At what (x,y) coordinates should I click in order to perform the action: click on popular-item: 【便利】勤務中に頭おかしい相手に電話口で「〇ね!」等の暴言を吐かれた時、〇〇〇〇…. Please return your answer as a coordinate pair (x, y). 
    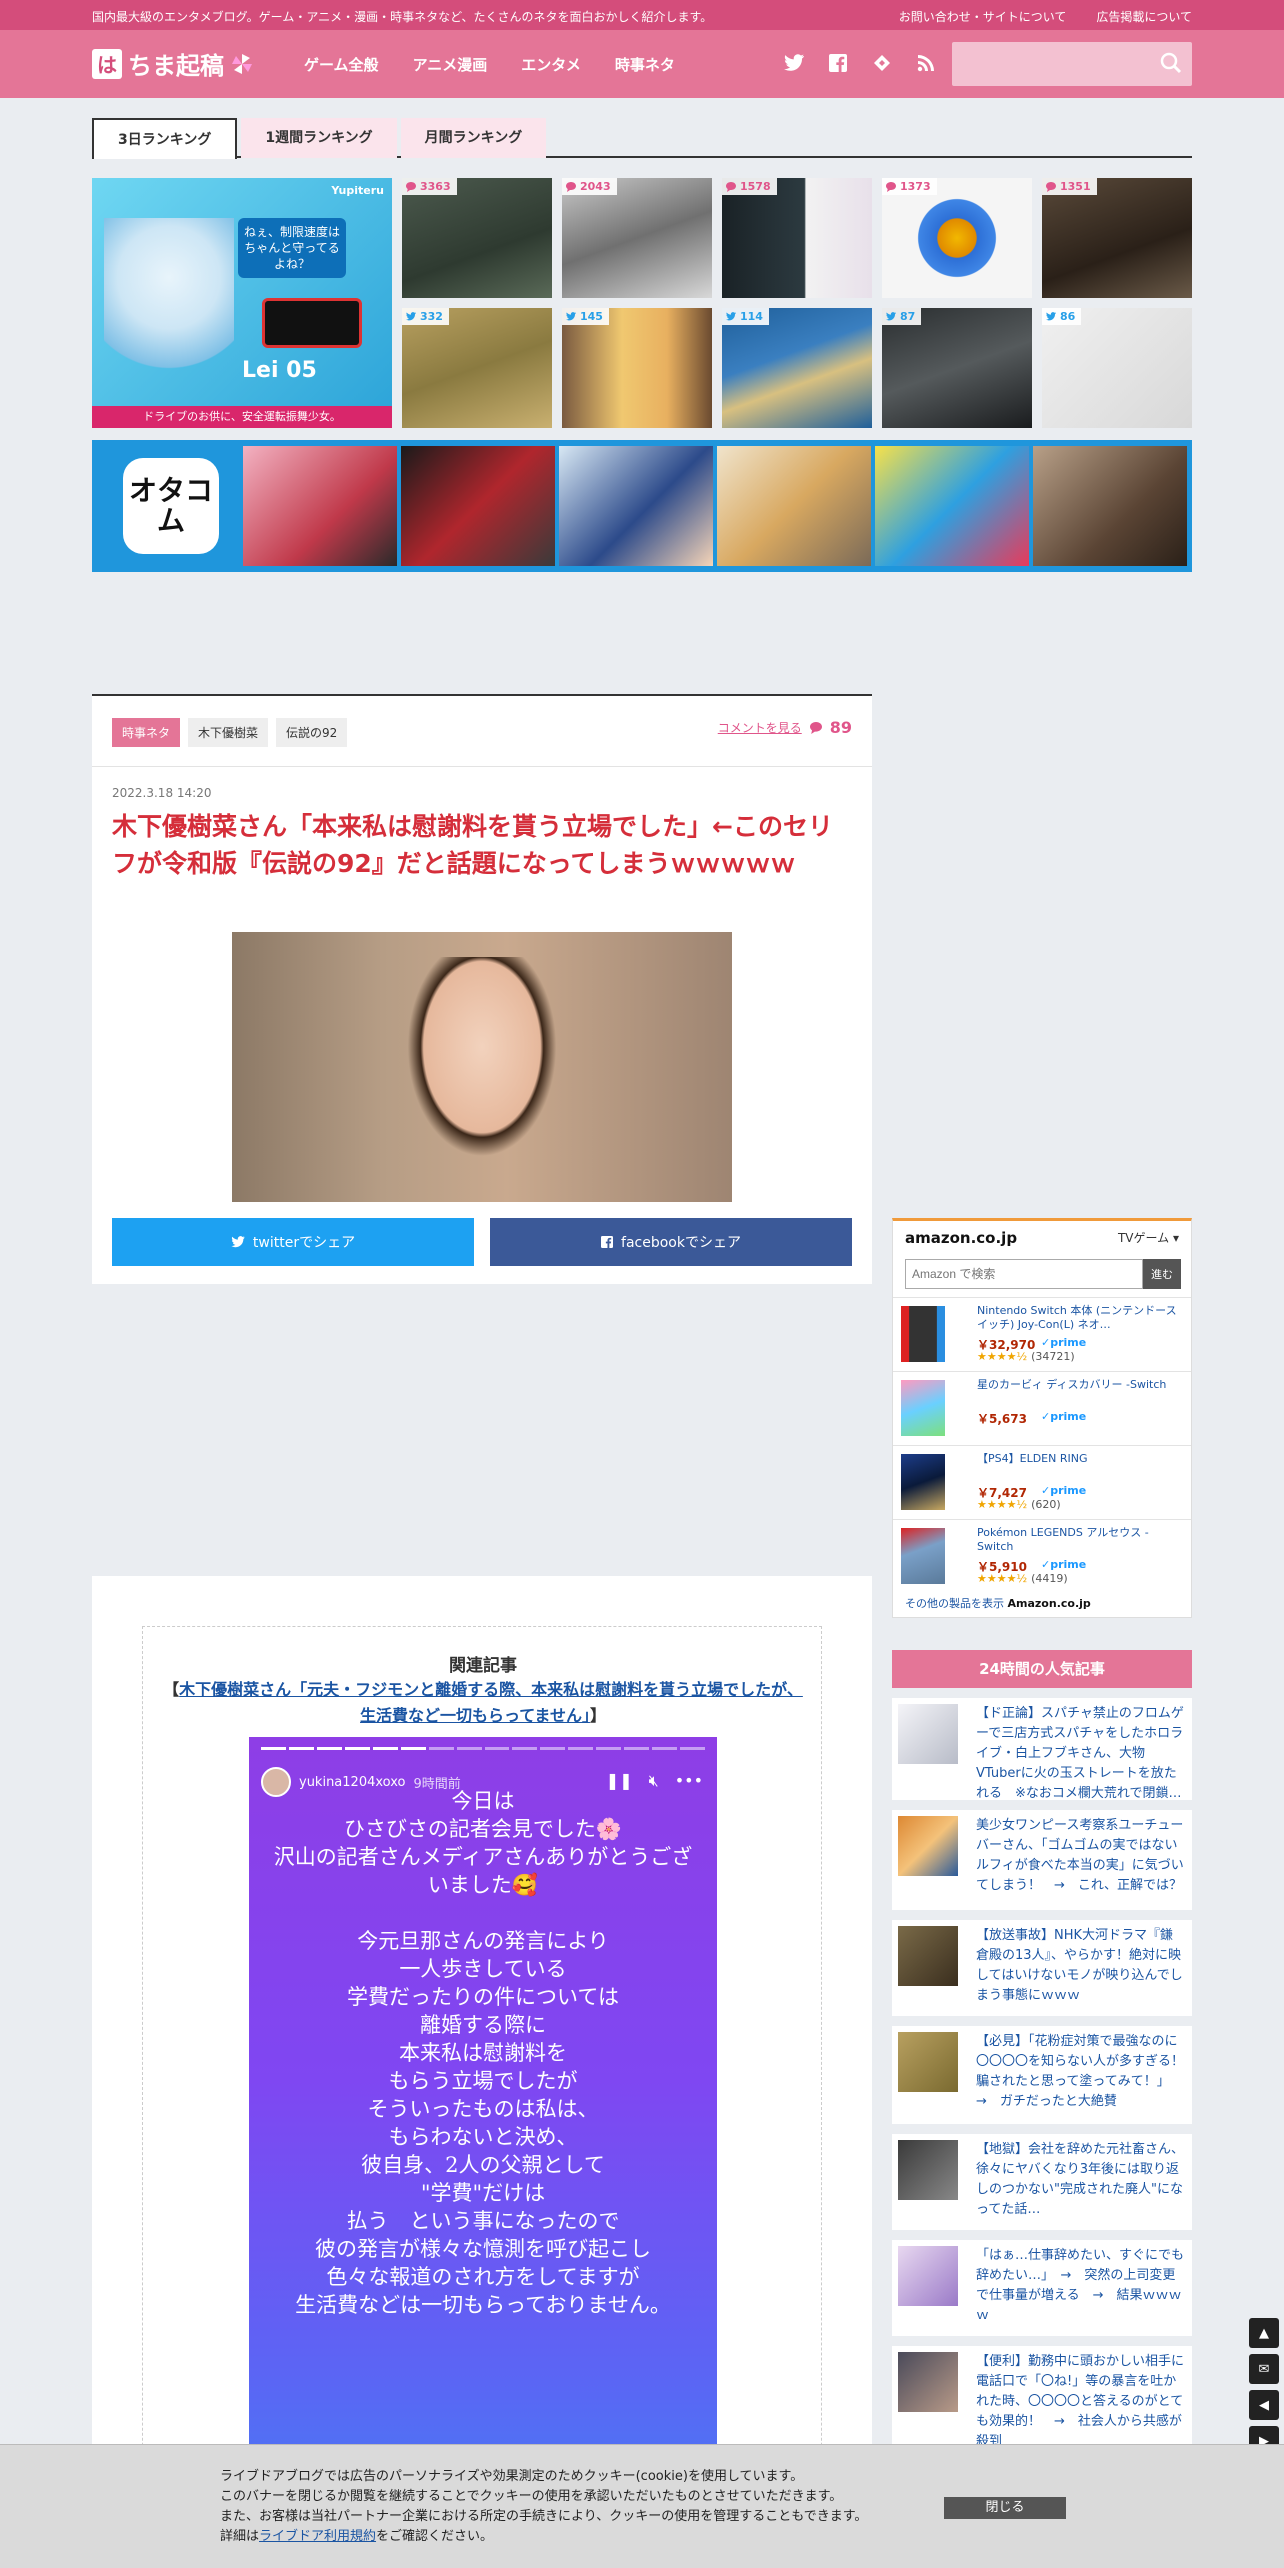
    Looking at the image, I should click on (1042, 2401).